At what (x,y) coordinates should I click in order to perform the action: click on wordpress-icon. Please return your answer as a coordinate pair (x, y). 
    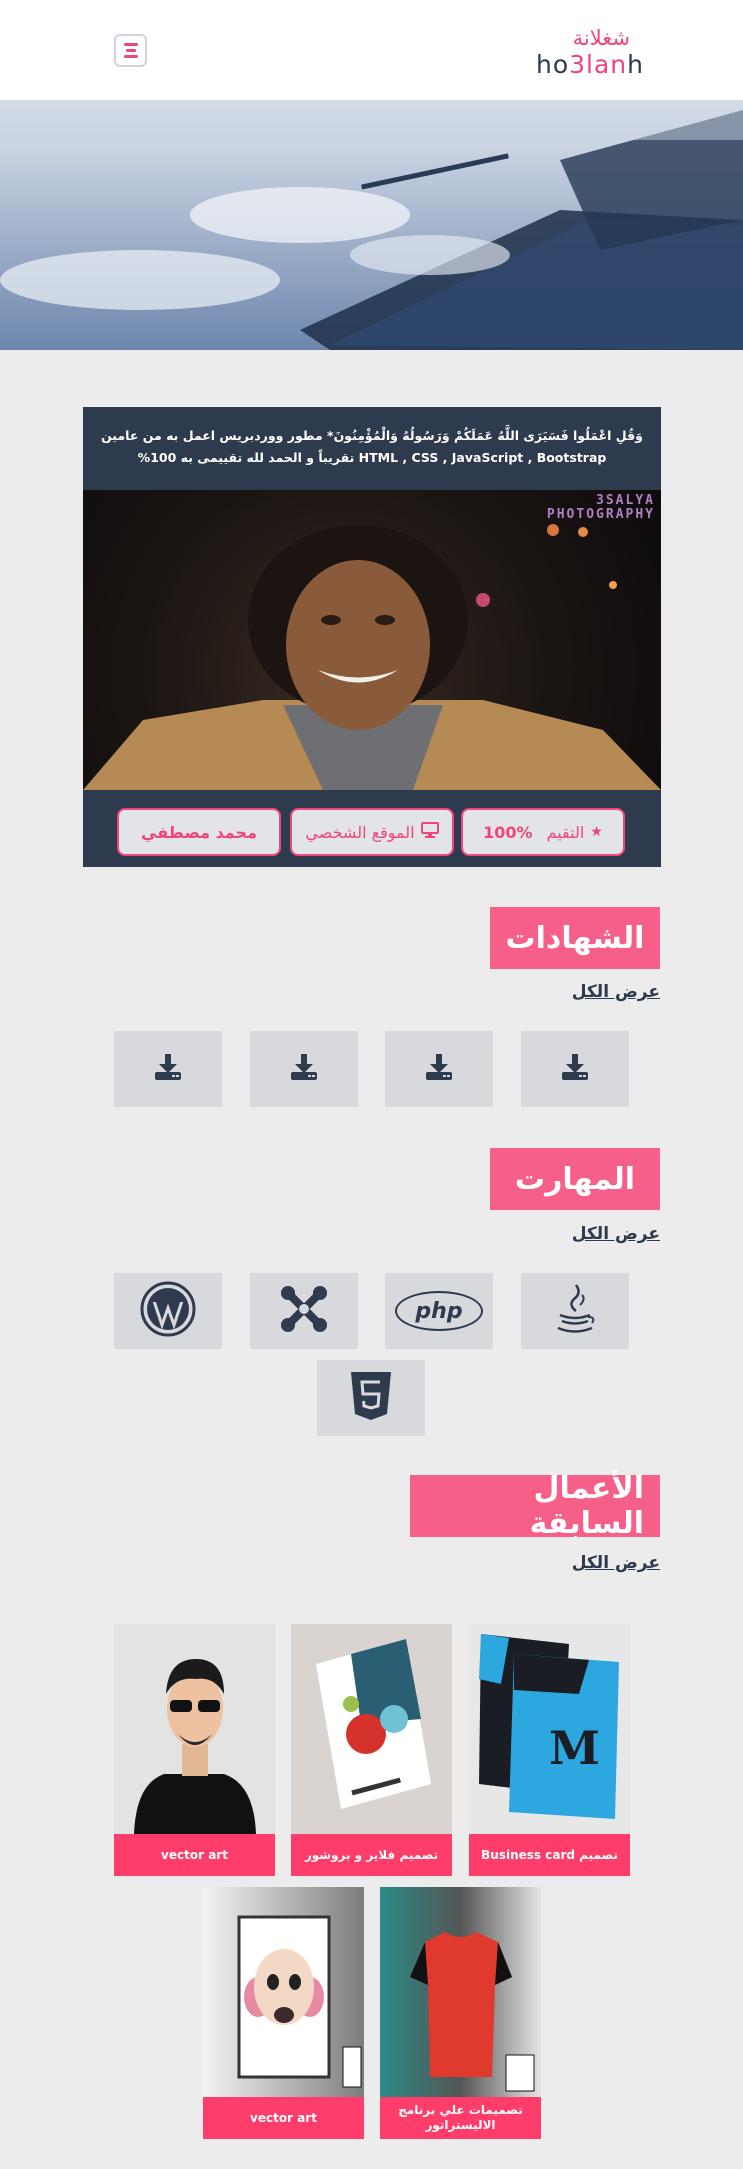
    Looking at the image, I should click on (168, 1311).